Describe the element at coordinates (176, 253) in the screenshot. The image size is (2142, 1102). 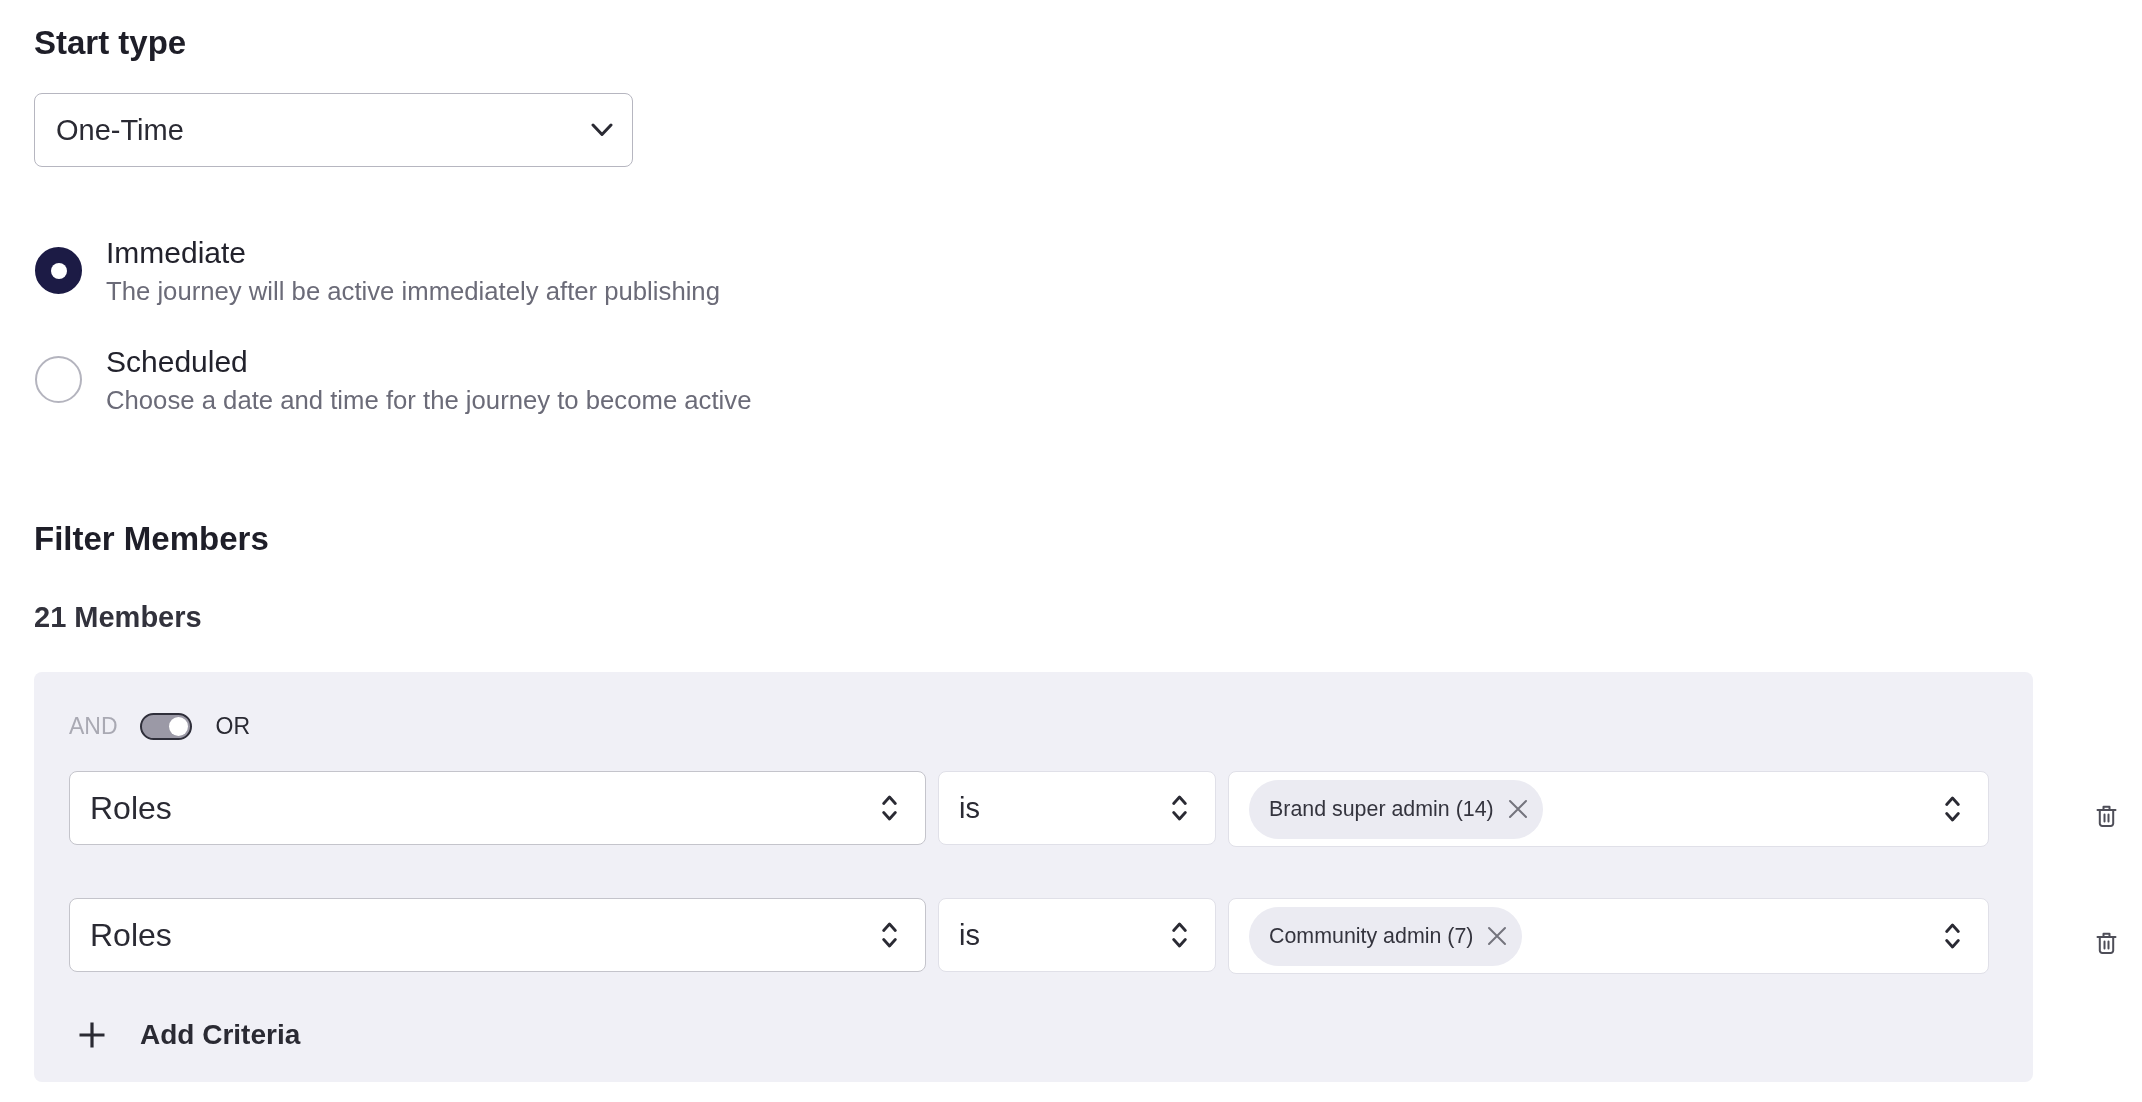
I see `option-label: Immediate` at that location.